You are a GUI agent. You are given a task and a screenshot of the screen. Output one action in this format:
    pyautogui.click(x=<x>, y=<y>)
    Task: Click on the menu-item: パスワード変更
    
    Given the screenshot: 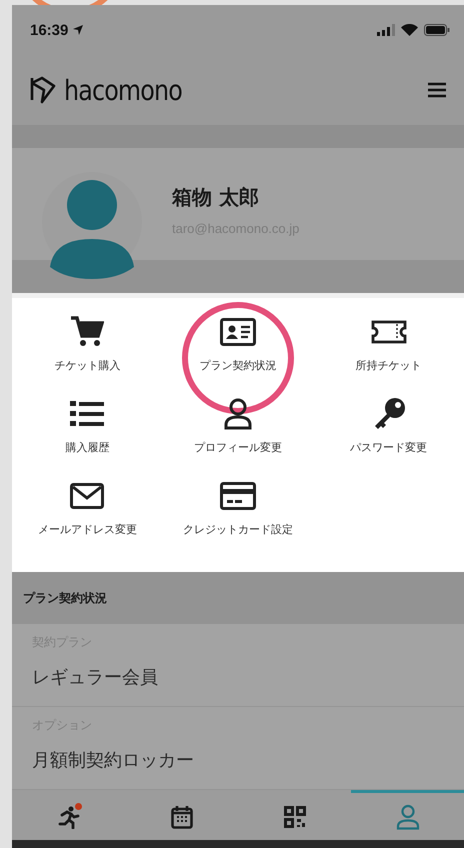 What is the action you would take?
    pyautogui.click(x=389, y=425)
    